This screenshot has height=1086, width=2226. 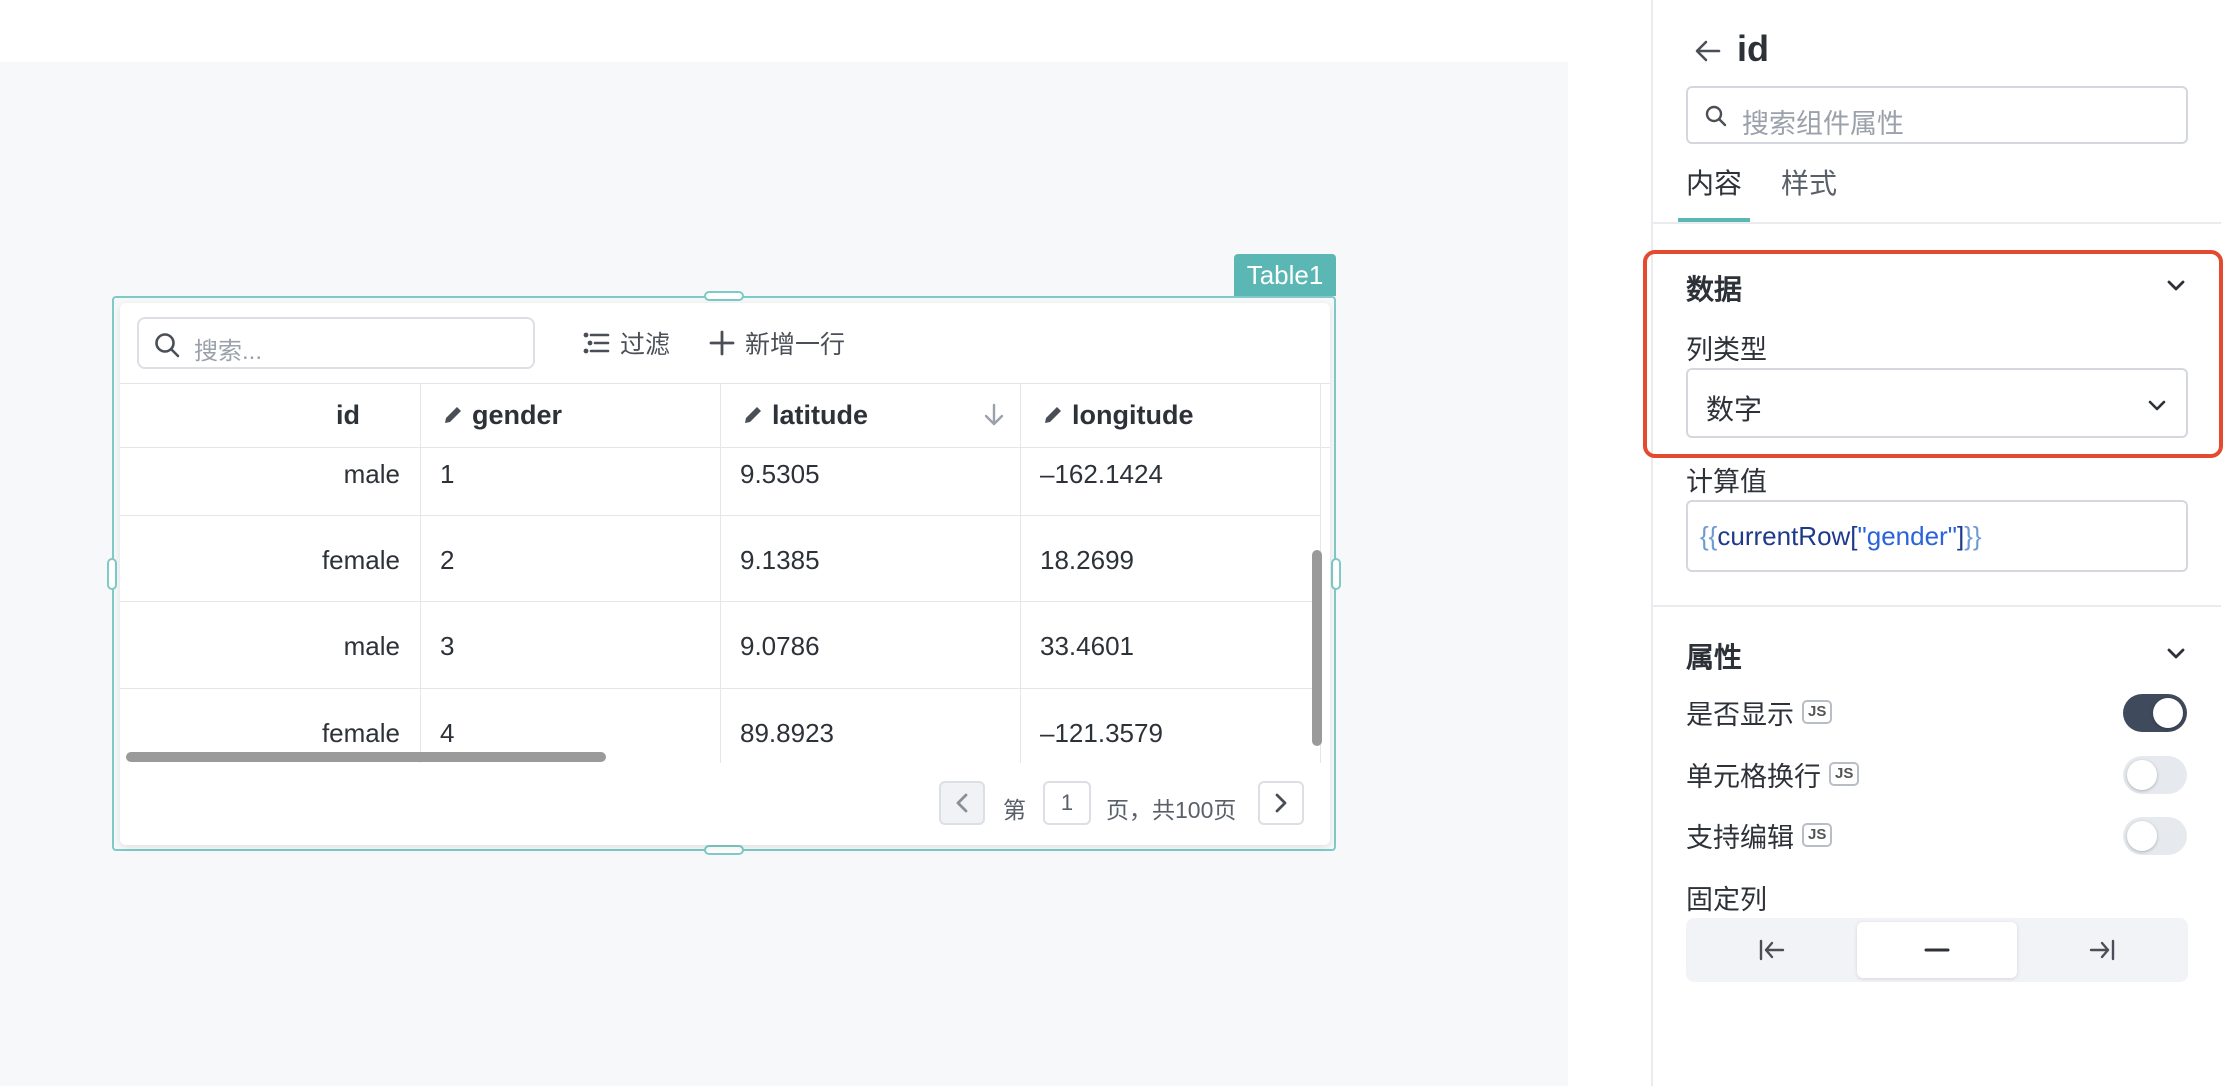 I want to click on cell-latitude: 9.0786, so click(x=780, y=646).